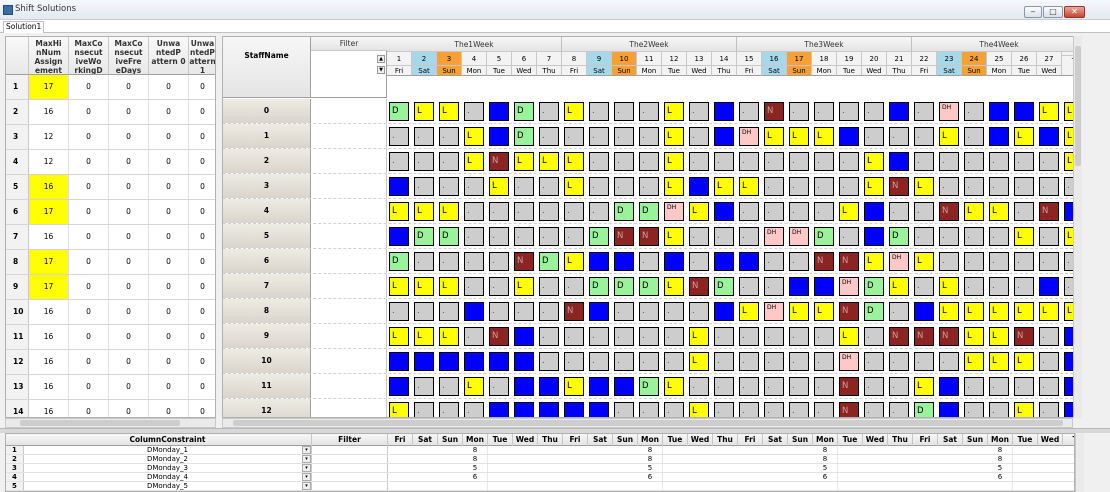 The image size is (1110, 492). What do you see at coordinates (648, 423) in the screenshot?
I see `scroll-thumb` at bounding box center [648, 423].